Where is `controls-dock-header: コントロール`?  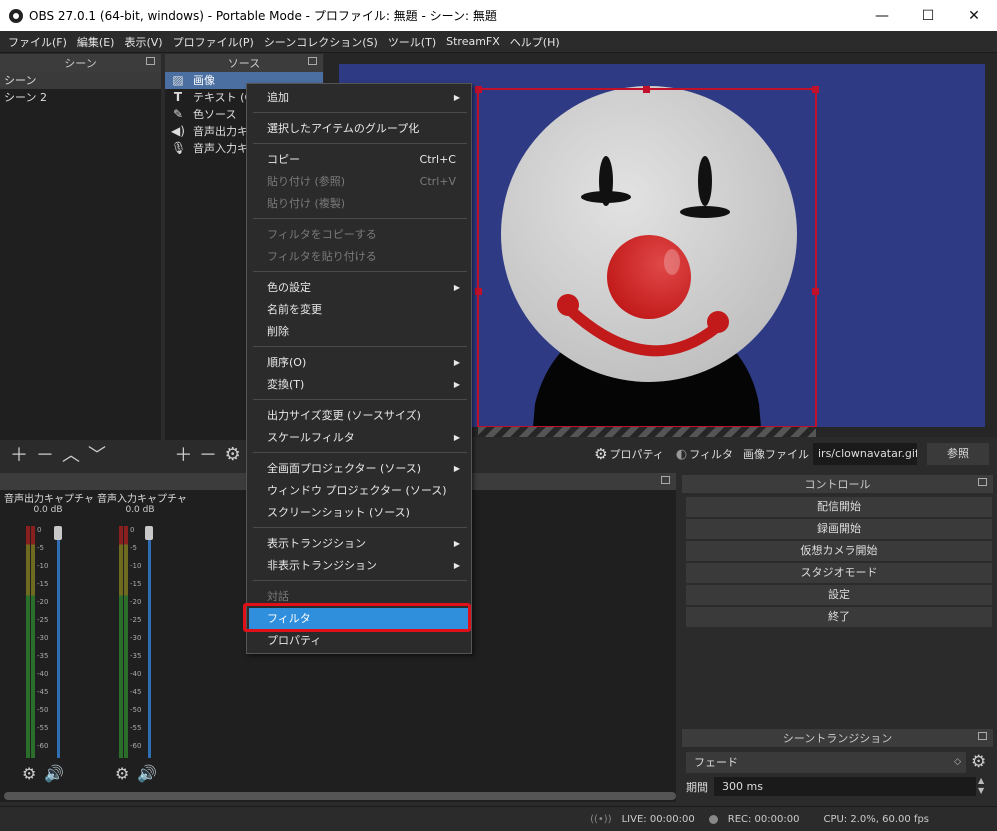
controls-dock-header: コントロール is located at coordinates (837, 484).